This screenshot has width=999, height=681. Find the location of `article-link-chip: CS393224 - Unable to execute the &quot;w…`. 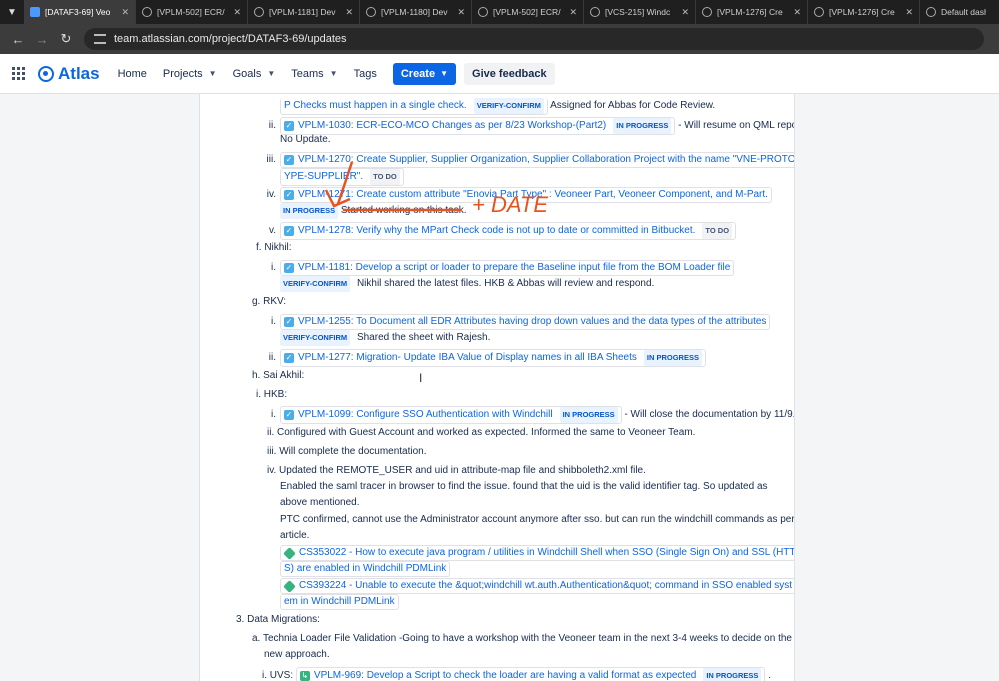

article-link-chip: CS393224 - Unable to execute the &quot;w… is located at coordinates (537, 586).